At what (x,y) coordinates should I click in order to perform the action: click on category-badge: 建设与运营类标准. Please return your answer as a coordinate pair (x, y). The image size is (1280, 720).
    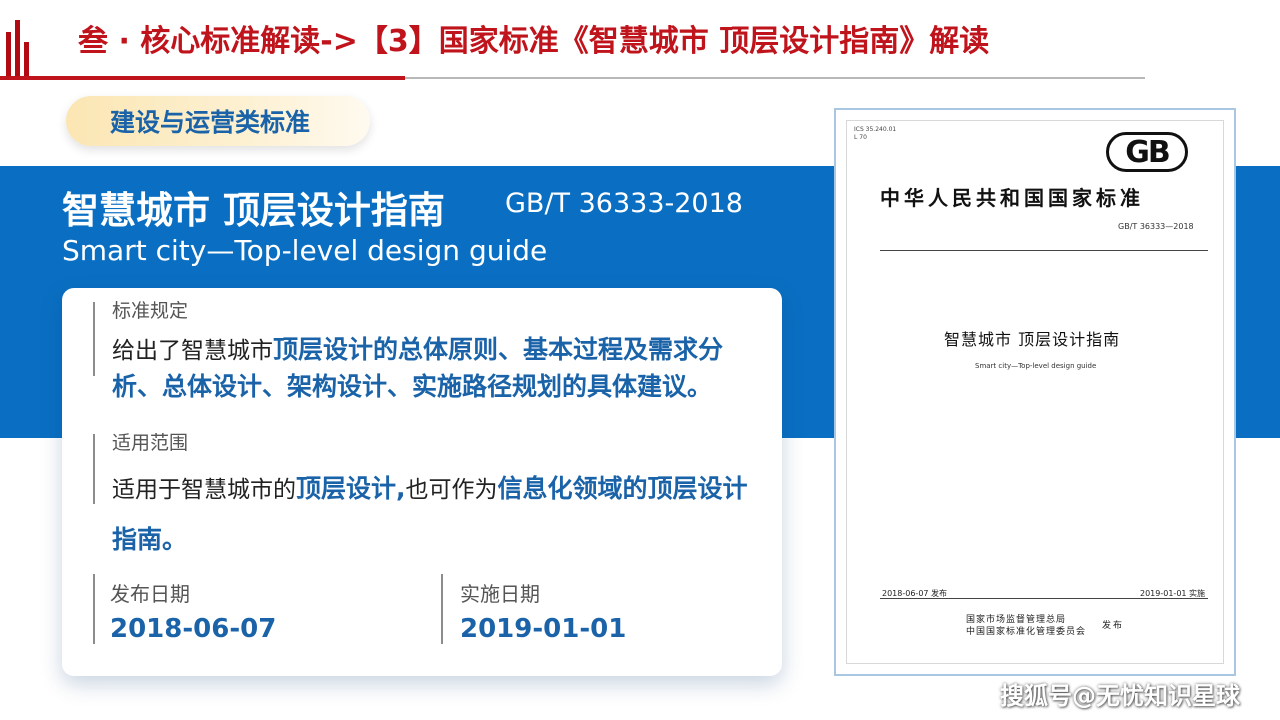
    Looking at the image, I should click on (218, 121).